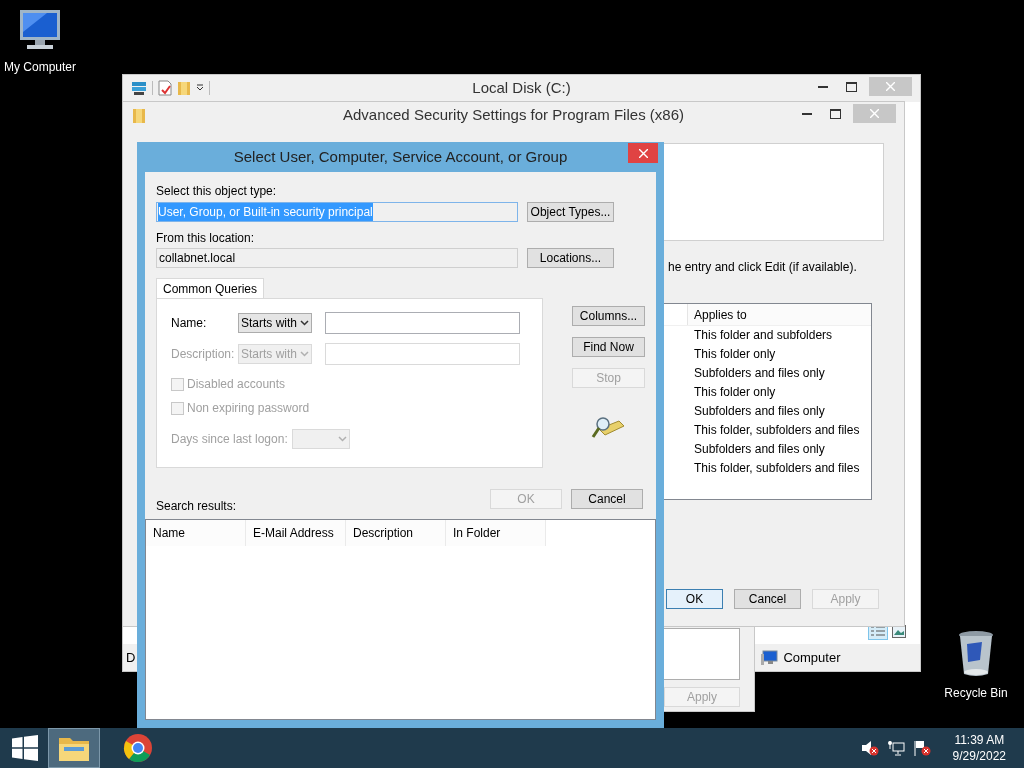  I want to click on status-text: D, so click(131, 657).